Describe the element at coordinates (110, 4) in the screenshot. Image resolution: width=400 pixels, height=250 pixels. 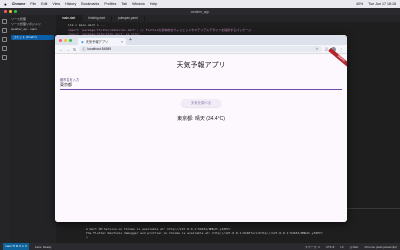
I see `menu-profiles: Profiles` at that location.